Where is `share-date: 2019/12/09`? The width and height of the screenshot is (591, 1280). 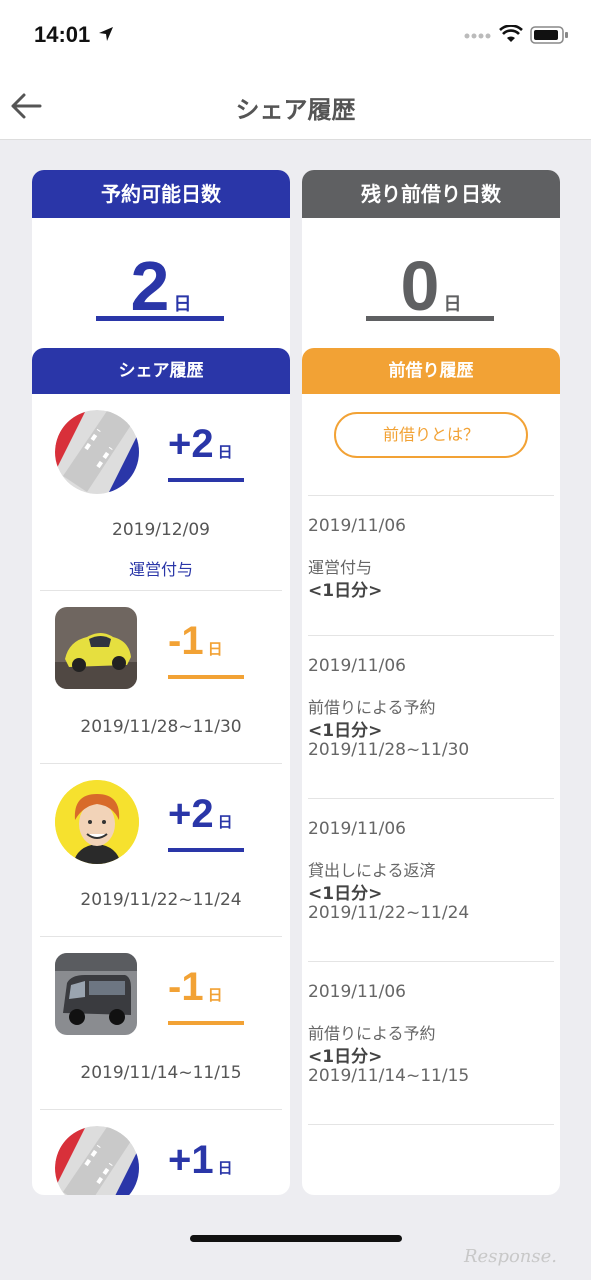 share-date: 2019/12/09 is located at coordinates (161, 530).